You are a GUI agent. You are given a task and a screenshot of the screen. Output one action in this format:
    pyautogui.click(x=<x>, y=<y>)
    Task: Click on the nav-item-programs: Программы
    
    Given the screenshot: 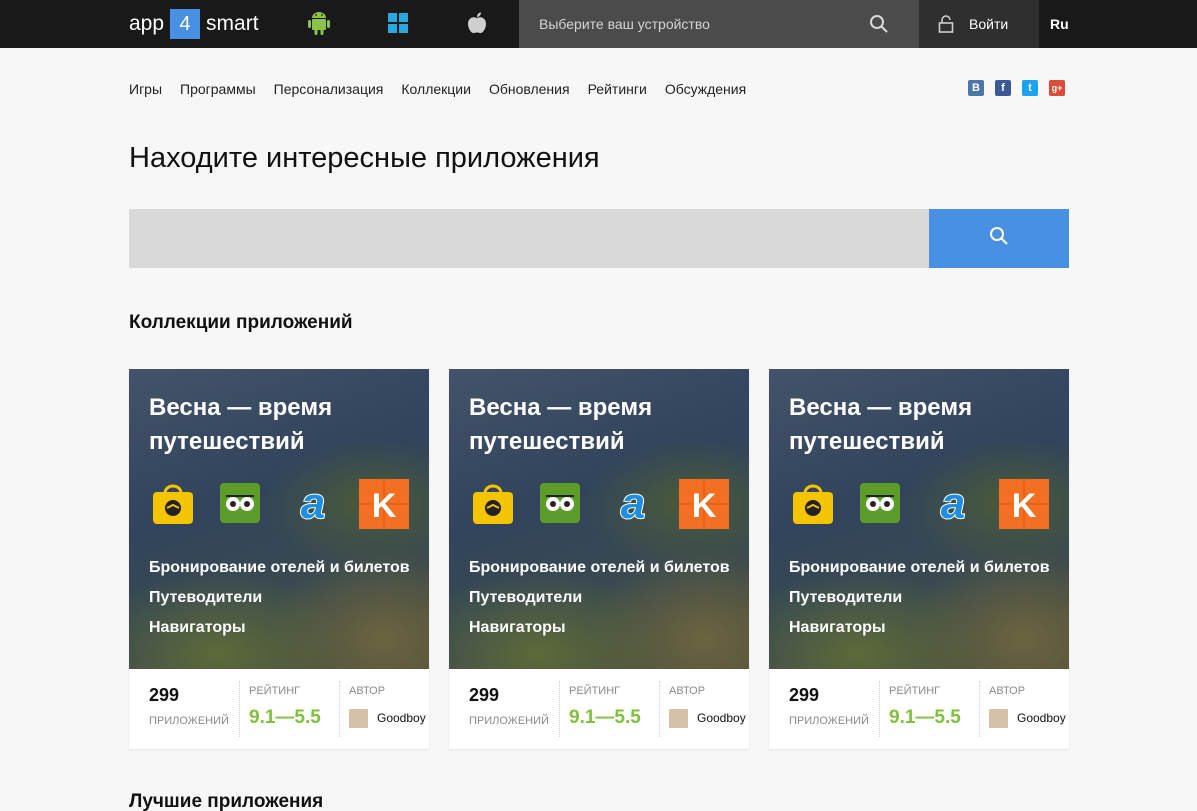 What is the action you would take?
    pyautogui.click(x=218, y=89)
    